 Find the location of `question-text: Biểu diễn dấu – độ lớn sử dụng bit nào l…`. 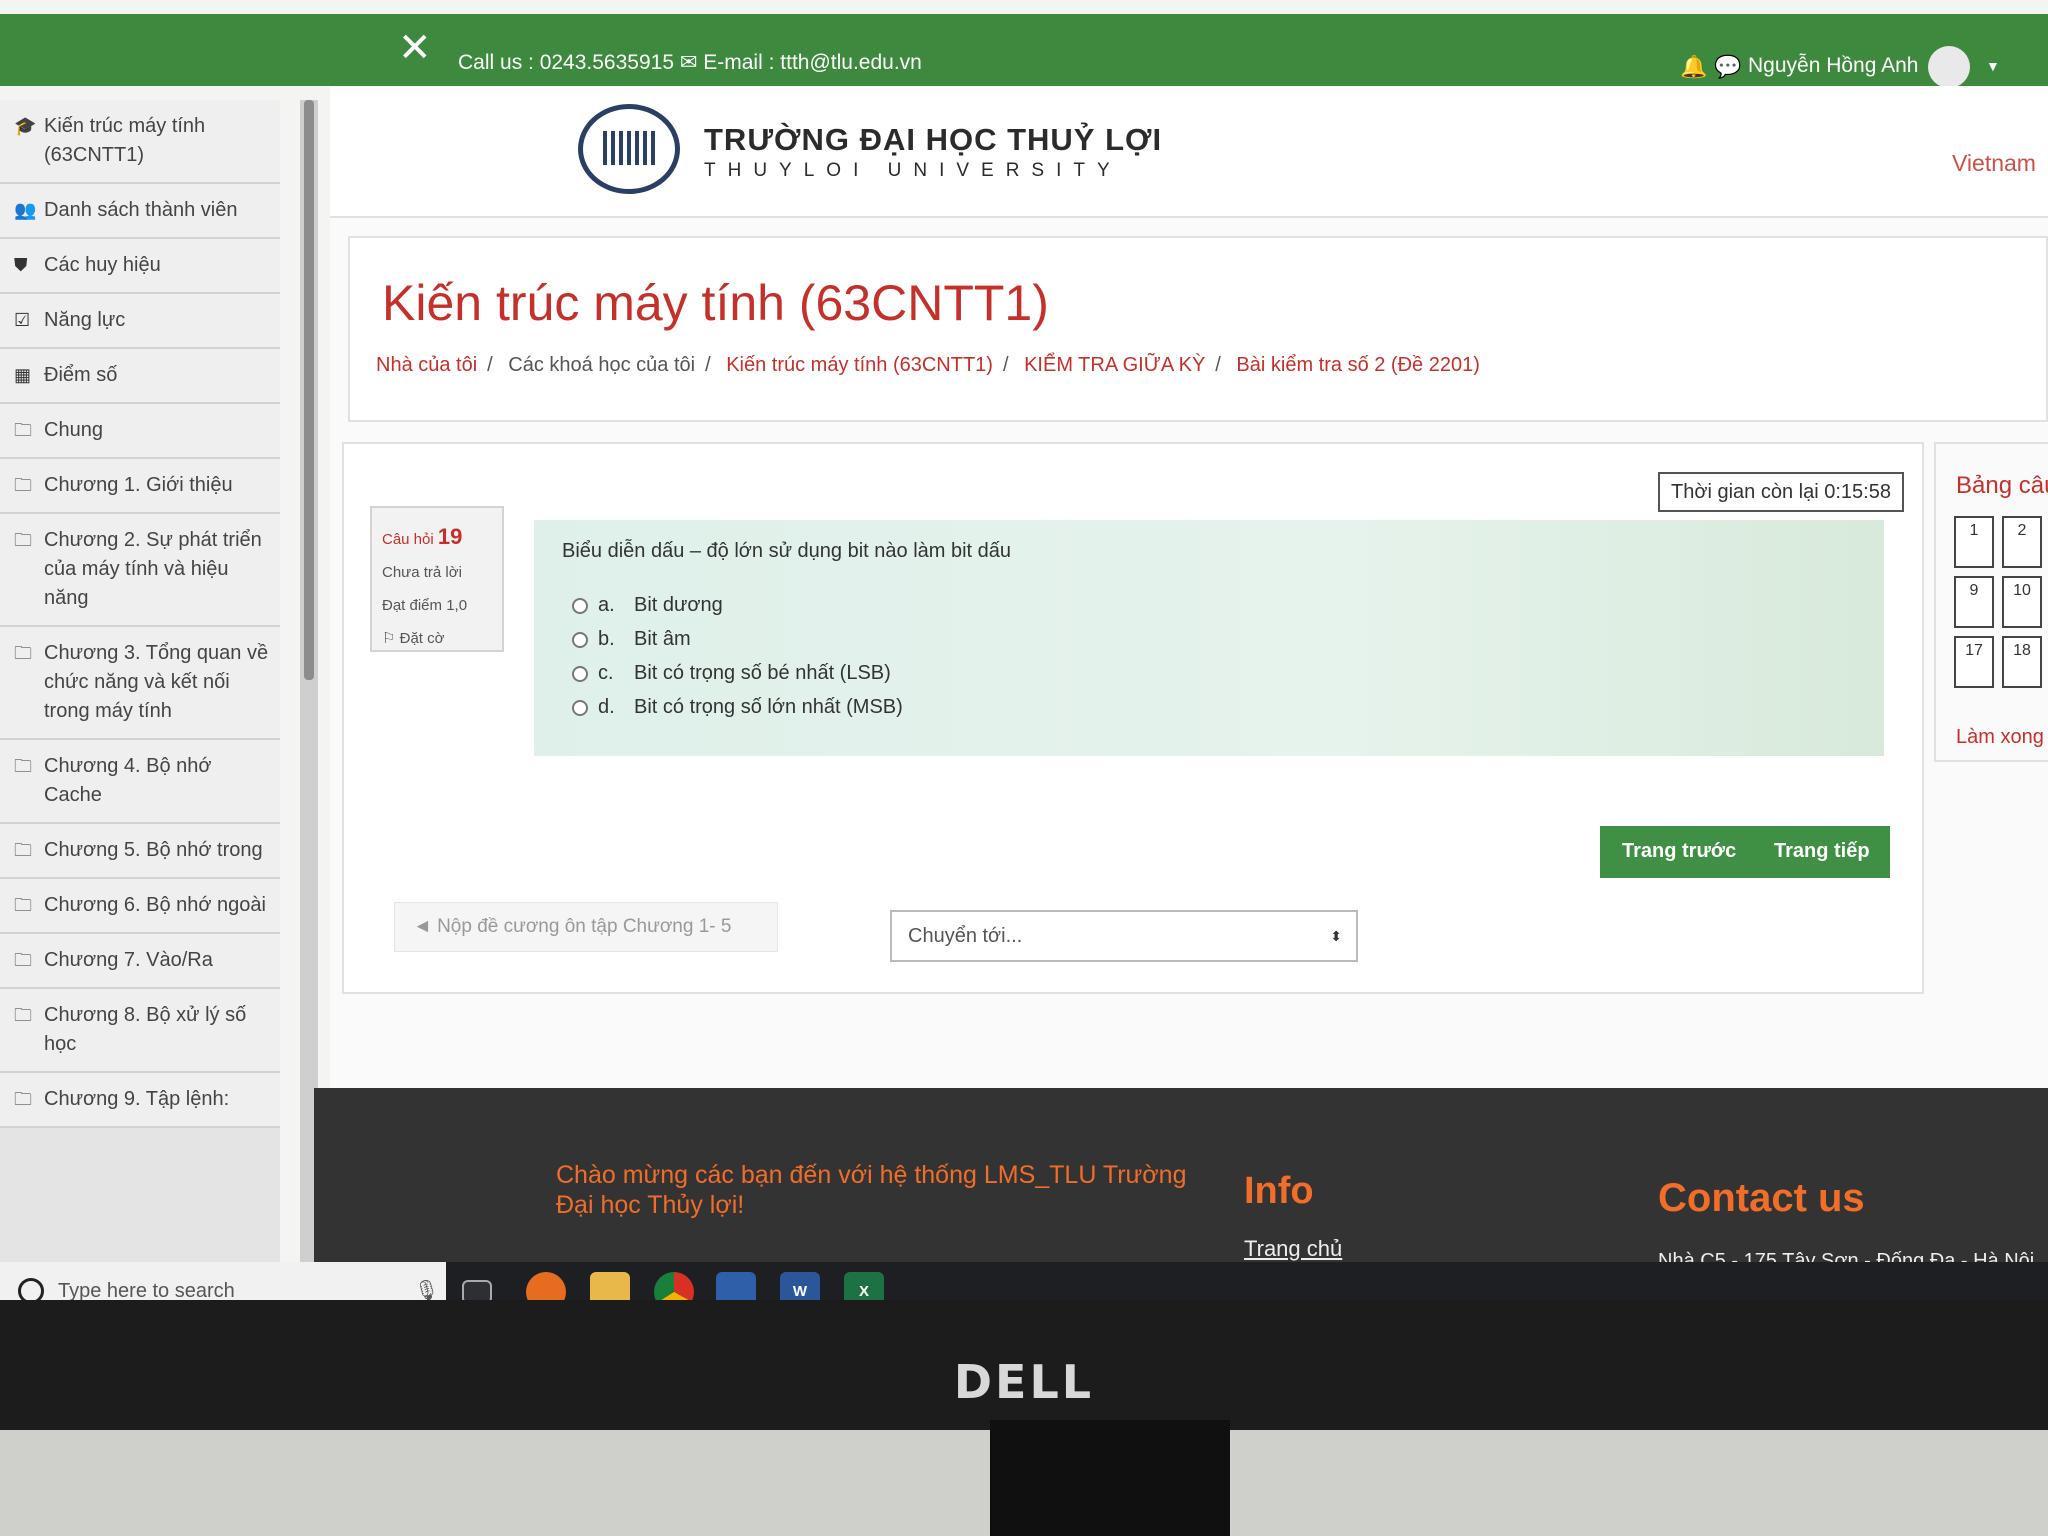

question-text: Biểu diễn dấu – độ lớn sử dụng bit nào l… is located at coordinates (787, 551).